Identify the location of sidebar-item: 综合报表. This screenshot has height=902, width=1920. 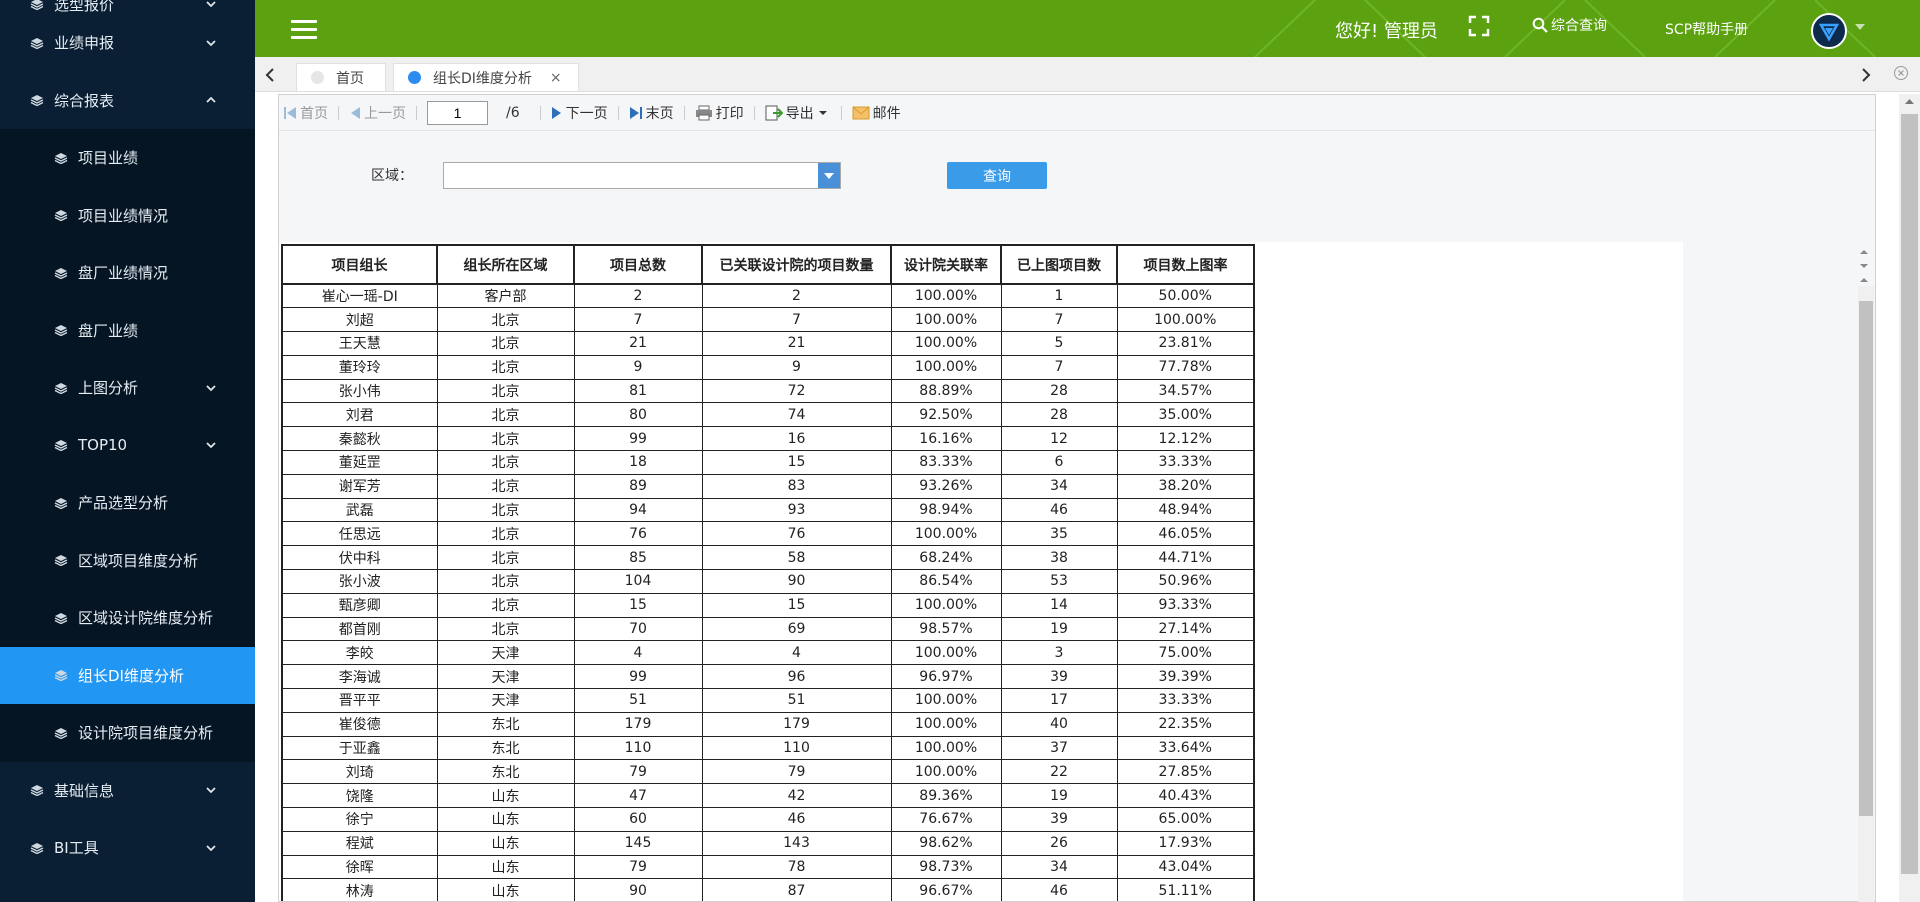
(127, 101).